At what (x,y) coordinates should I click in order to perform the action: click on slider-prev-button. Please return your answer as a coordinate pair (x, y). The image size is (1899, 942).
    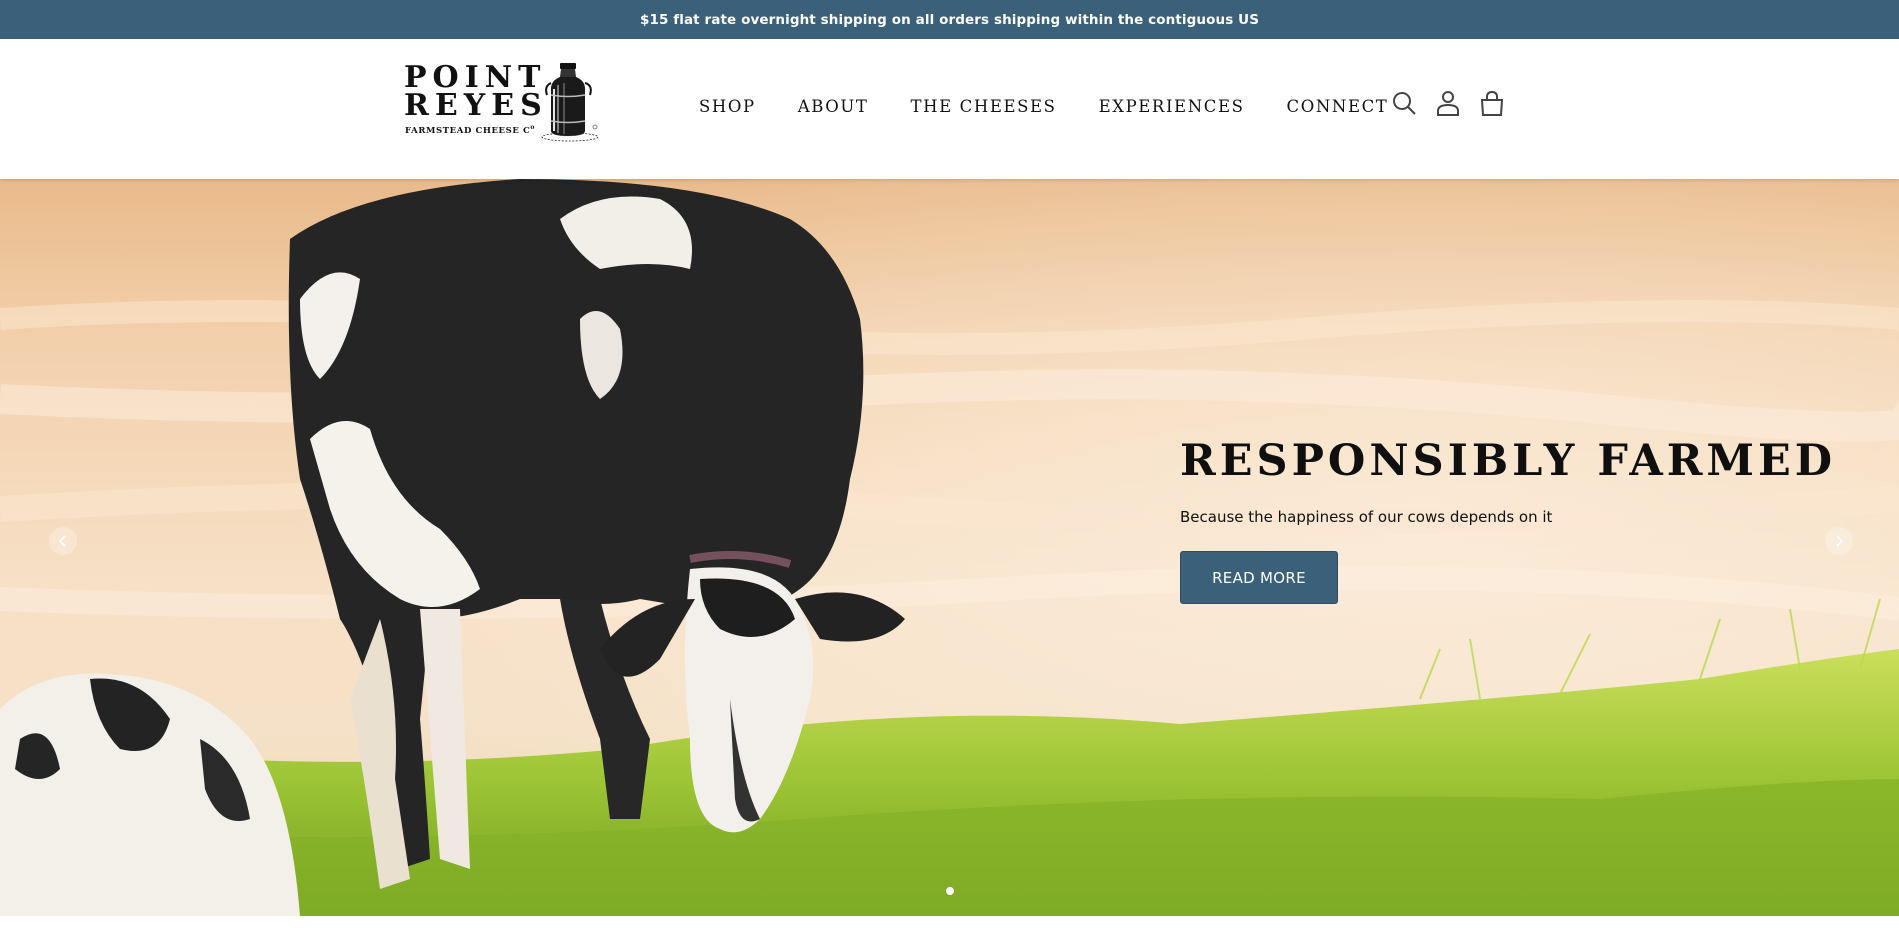
    Looking at the image, I should click on (63, 541).